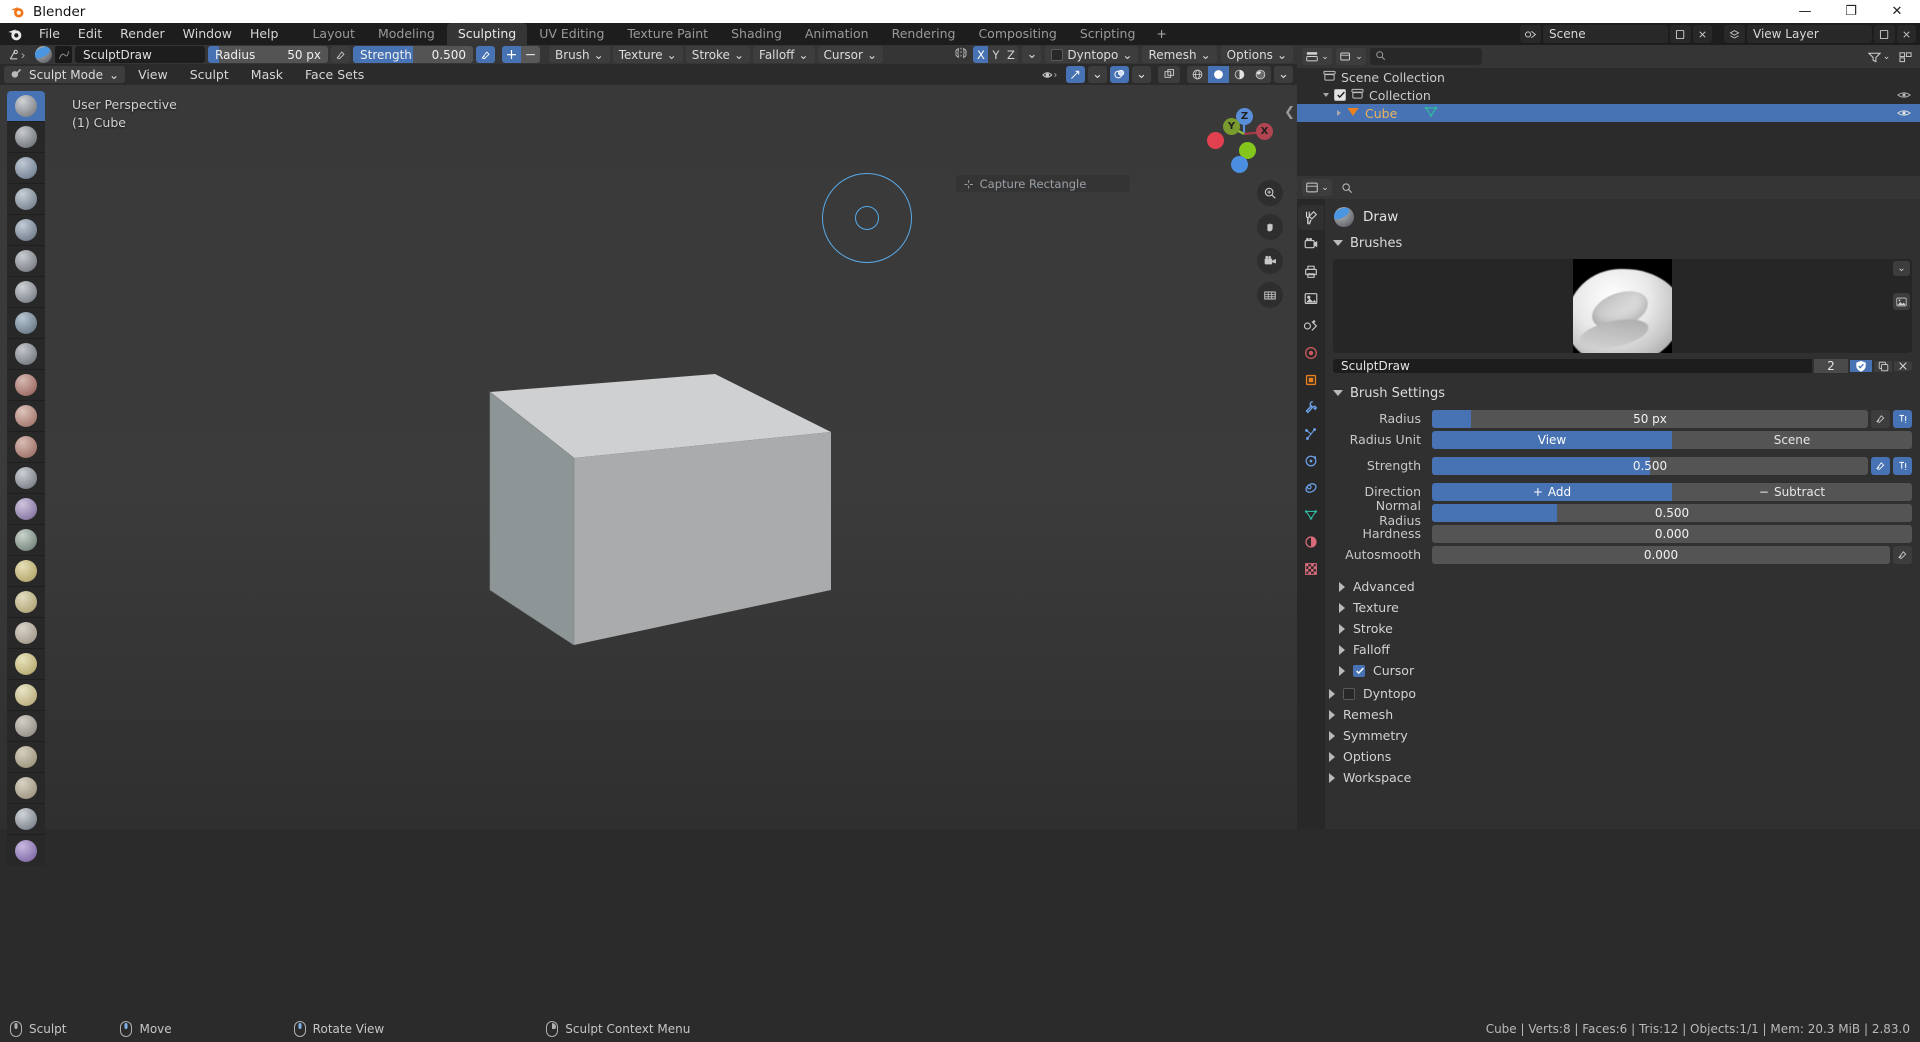 The height and width of the screenshot is (1042, 1920). What do you see at coordinates (26, 478) in the screenshot?
I see `scrape-brush-tool` at bounding box center [26, 478].